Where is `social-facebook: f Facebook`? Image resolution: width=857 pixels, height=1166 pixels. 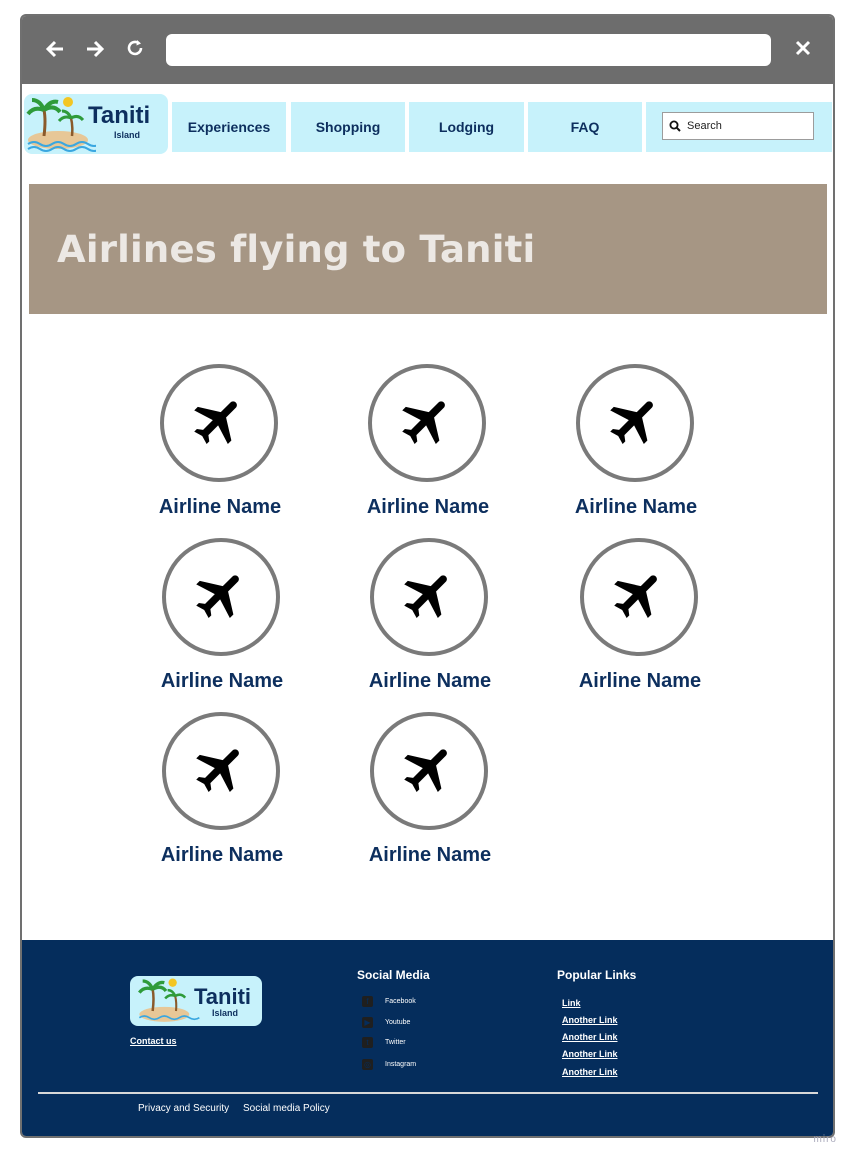
social-facebook: f Facebook is located at coordinates (389, 1001).